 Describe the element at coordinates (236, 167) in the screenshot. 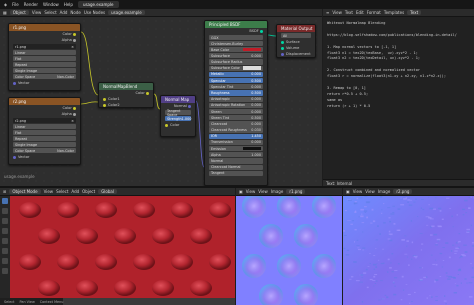

I see `bsdf-input-clearcoat-normal: Clearcoat Normal` at that location.